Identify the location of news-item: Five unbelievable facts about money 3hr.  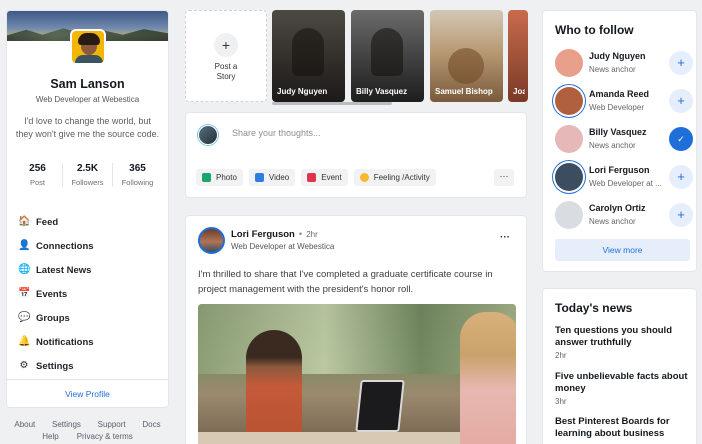
(622, 388).